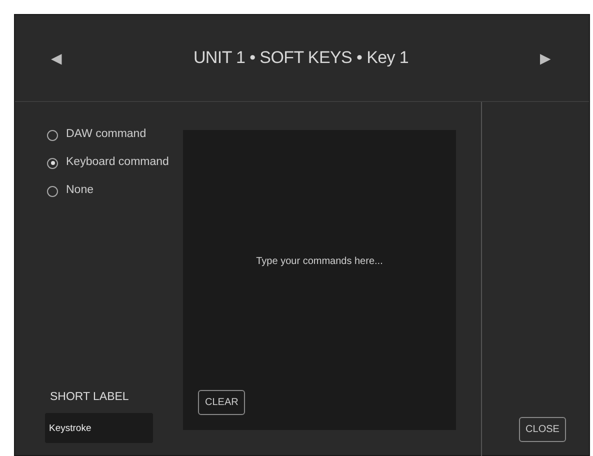  I want to click on radio-label: None, so click(80, 191).